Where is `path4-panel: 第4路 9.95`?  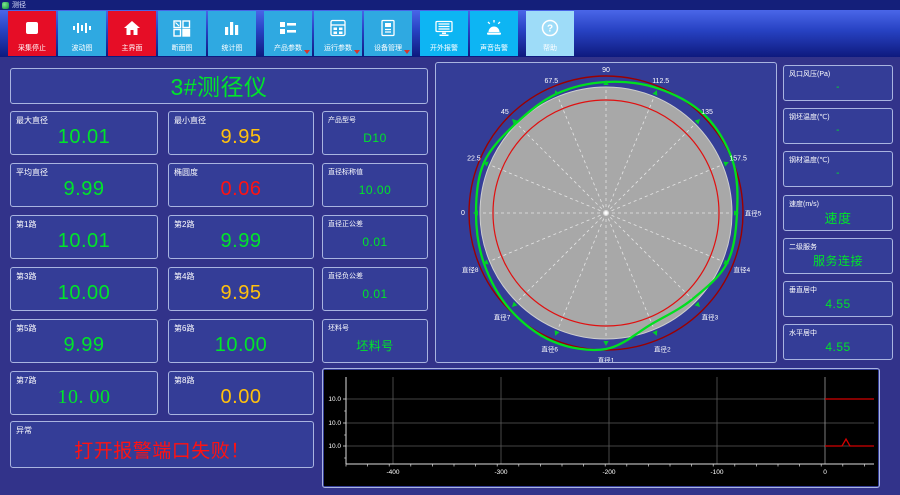
path4-panel: 第4路 9.95 is located at coordinates (241, 289).